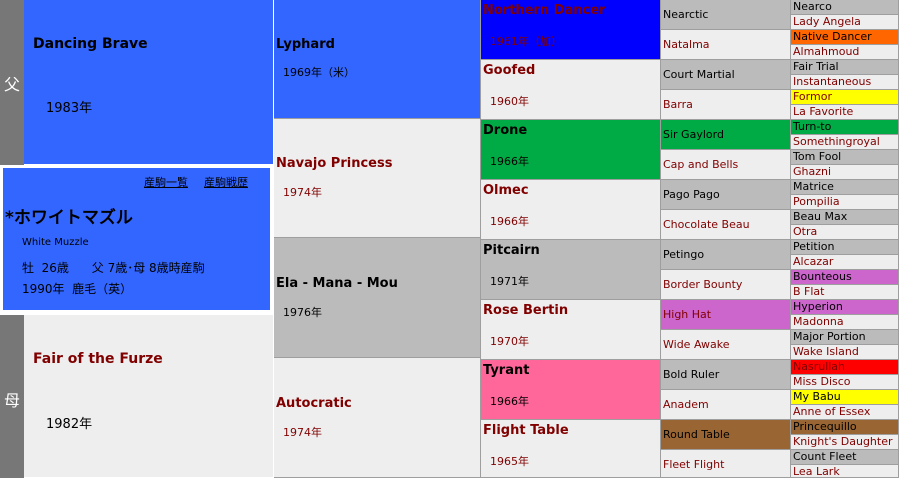  Describe the element at coordinates (845, 457) in the screenshot. I see `gen5-cell-31: Count Fleet` at that location.